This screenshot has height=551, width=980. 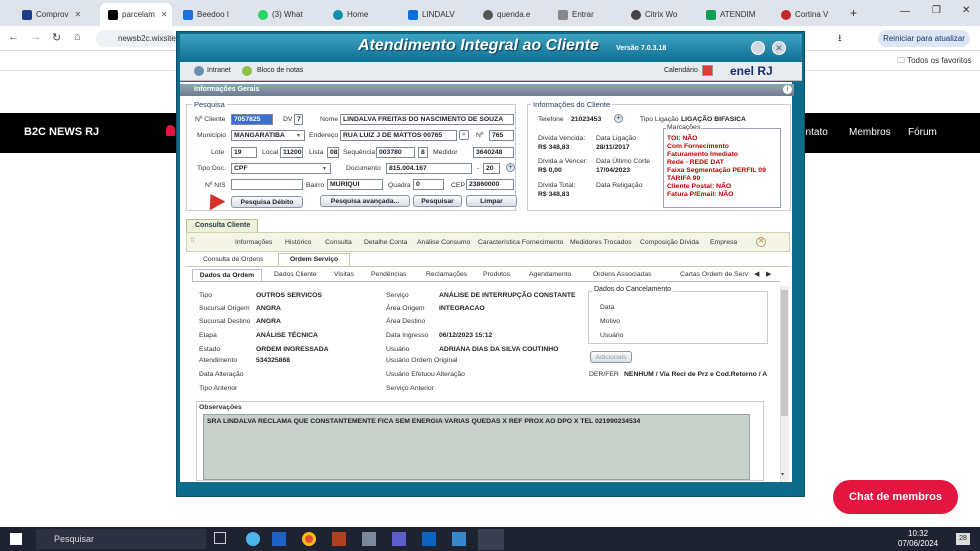 I want to click on intranet-icon, so click(x=199, y=71).